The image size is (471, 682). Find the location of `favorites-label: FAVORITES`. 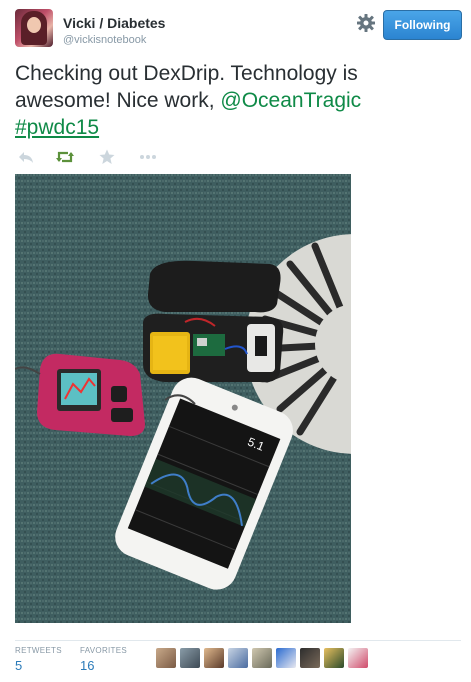

favorites-label: FAVORITES is located at coordinates (104, 650).